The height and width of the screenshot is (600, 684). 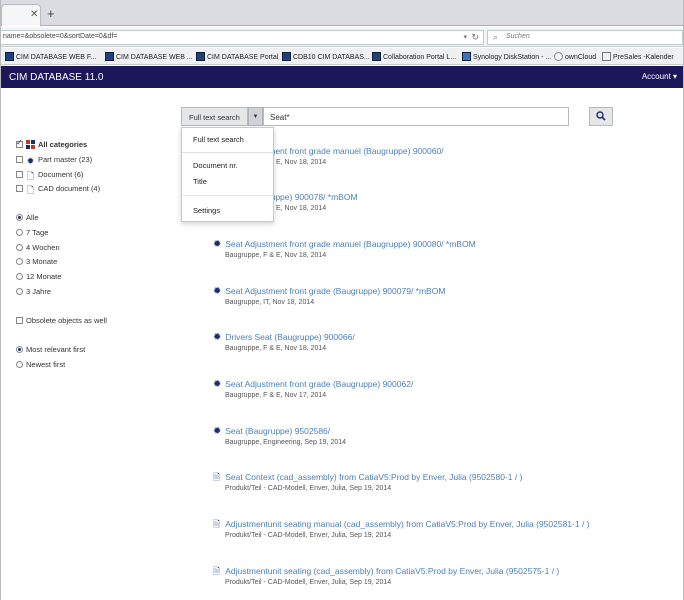 I want to click on menu-item-title: Title, so click(x=200, y=181).